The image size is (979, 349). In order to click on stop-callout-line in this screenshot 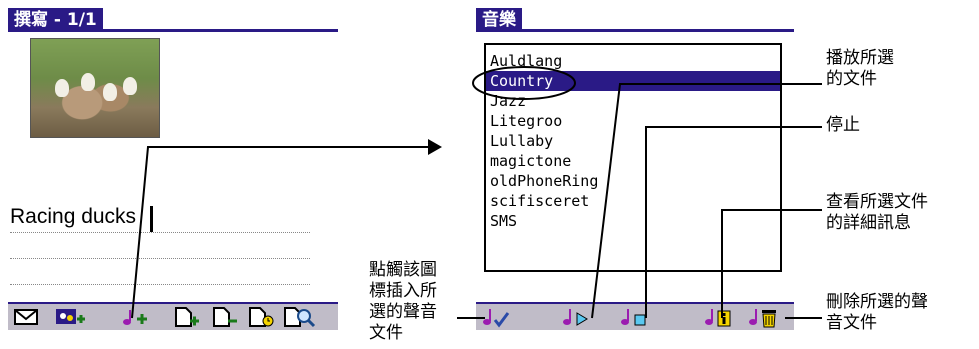, I will do `click(733, 222)`.